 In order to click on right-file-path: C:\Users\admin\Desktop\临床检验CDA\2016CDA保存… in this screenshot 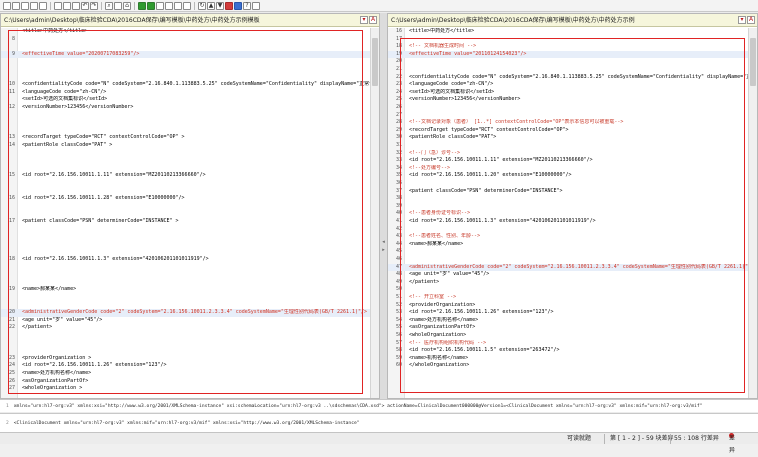, I will do `click(572, 20)`.